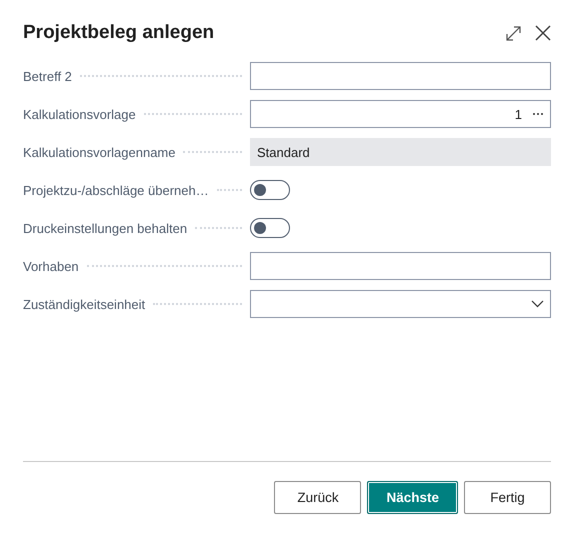 The height and width of the screenshot is (538, 575). I want to click on field-label: Kalkulationsvorlagenname, so click(99, 152).